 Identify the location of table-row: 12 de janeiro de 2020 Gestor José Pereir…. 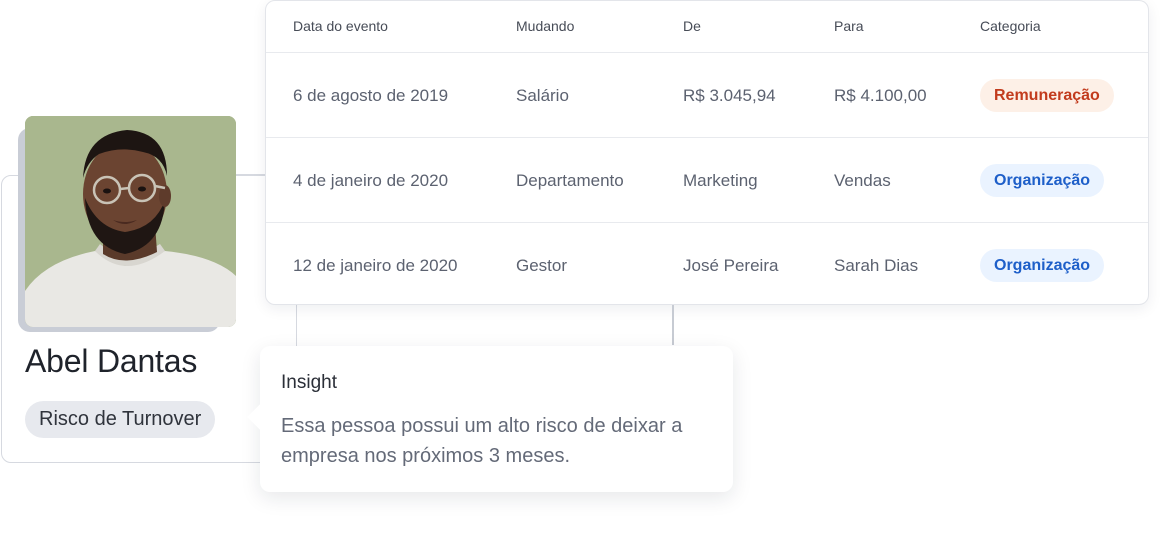
(707, 265).